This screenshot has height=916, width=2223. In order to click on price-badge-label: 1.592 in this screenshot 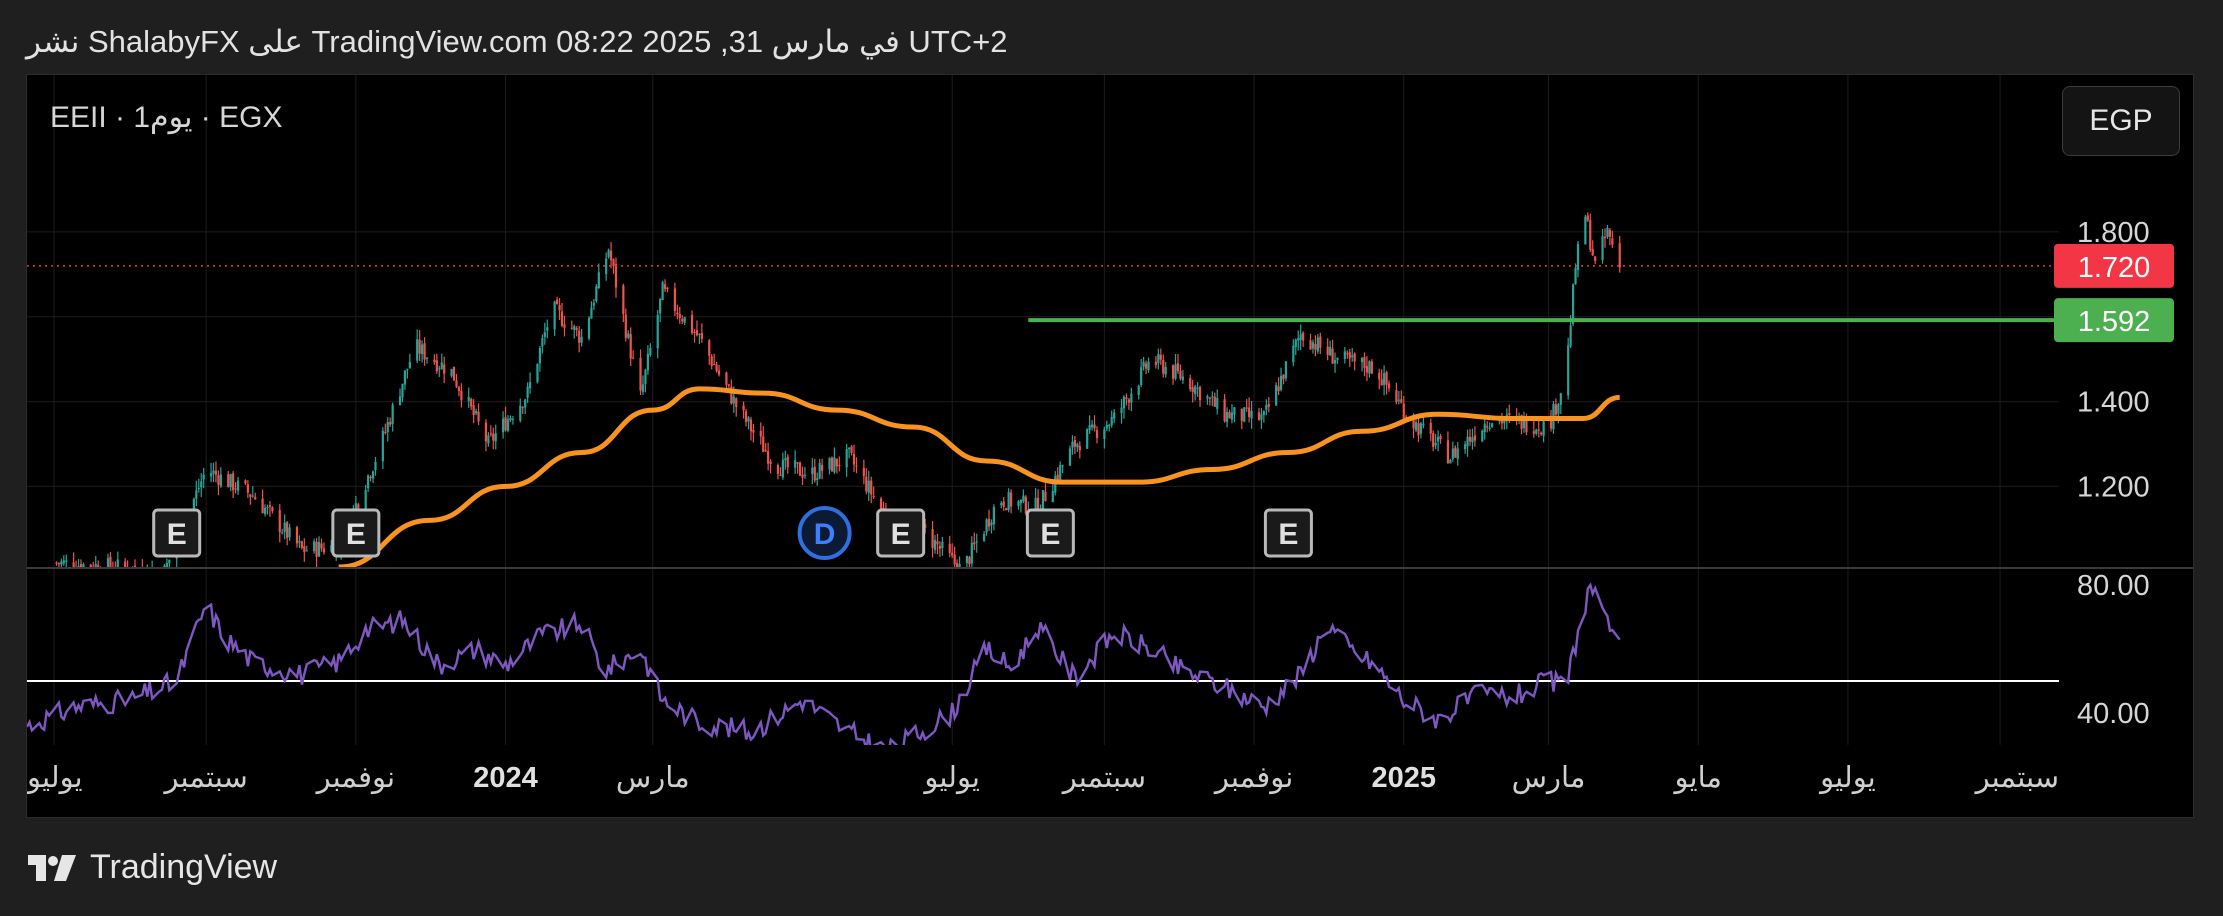, I will do `click(2114, 322)`.